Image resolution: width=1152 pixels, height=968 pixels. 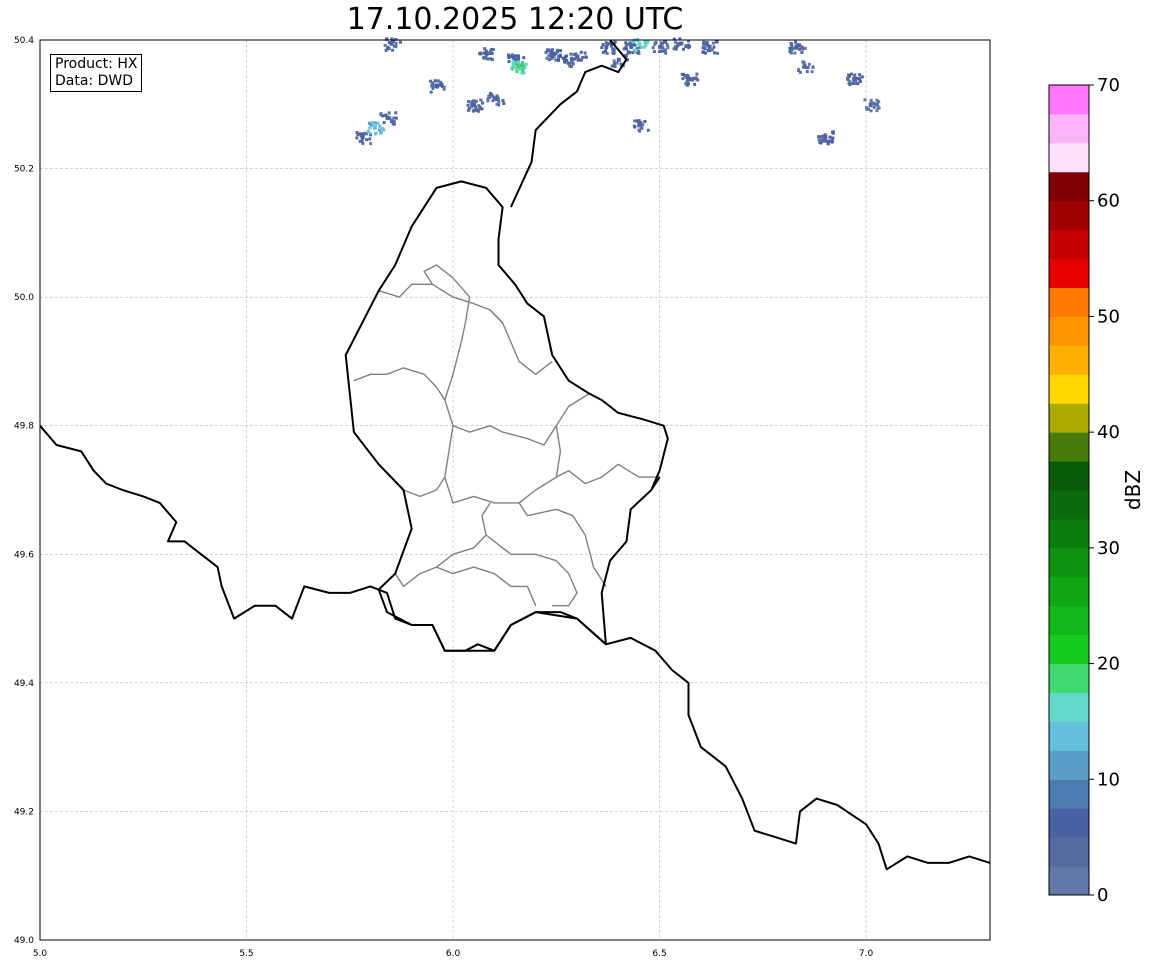 What do you see at coordinates (24, 298) in the screenshot?
I see `y-tick-label: 50.0` at bounding box center [24, 298].